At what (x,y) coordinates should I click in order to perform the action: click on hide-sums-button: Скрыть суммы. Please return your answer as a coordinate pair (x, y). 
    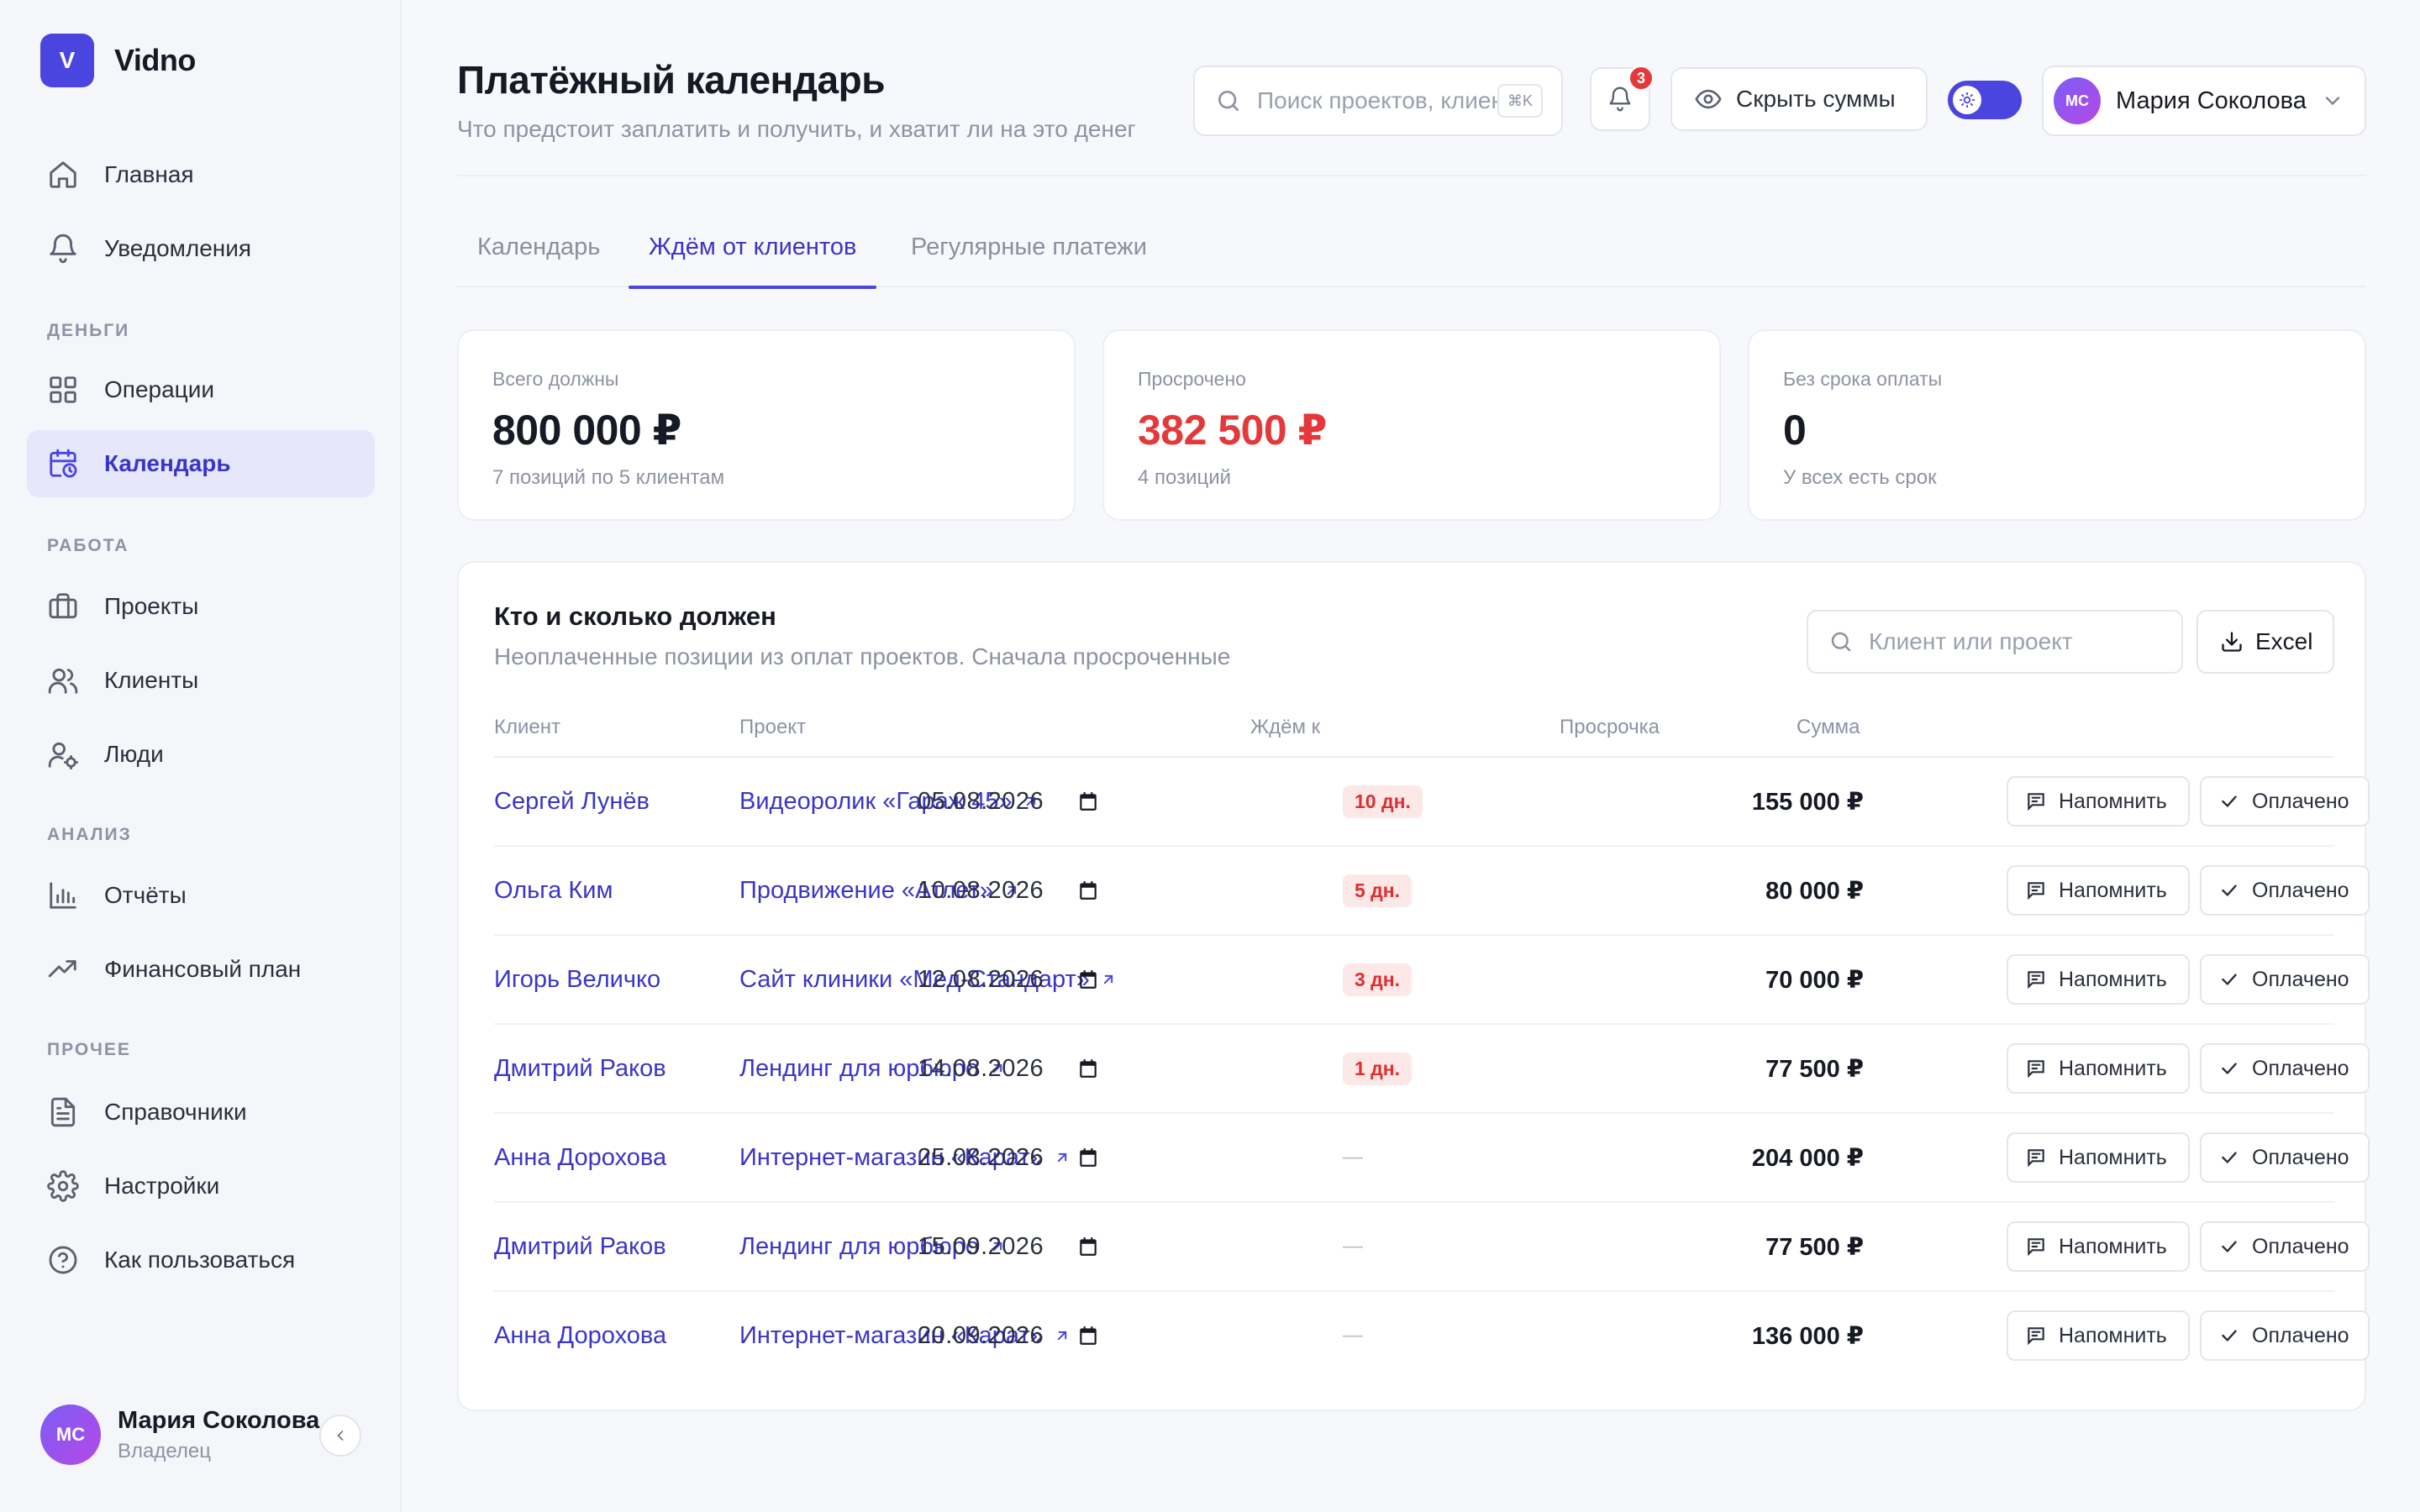
    Looking at the image, I should click on (1799, 99).